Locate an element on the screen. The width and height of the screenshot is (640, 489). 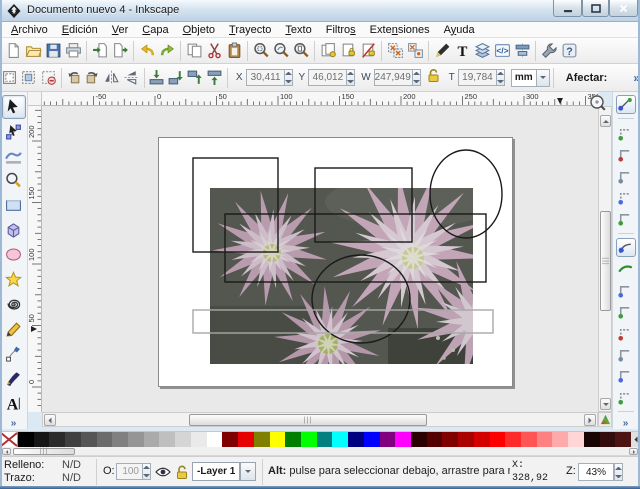
ungroup-objects-button is located at coordinates (415, 51).